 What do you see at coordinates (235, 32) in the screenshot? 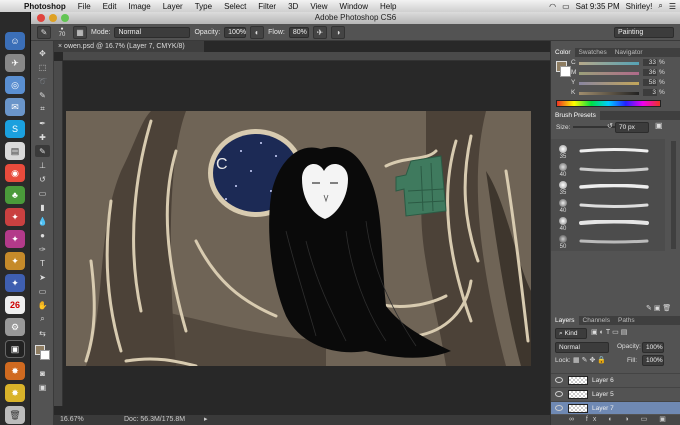
I see `opacity-field: 100%` at bounding box center [235, 32].